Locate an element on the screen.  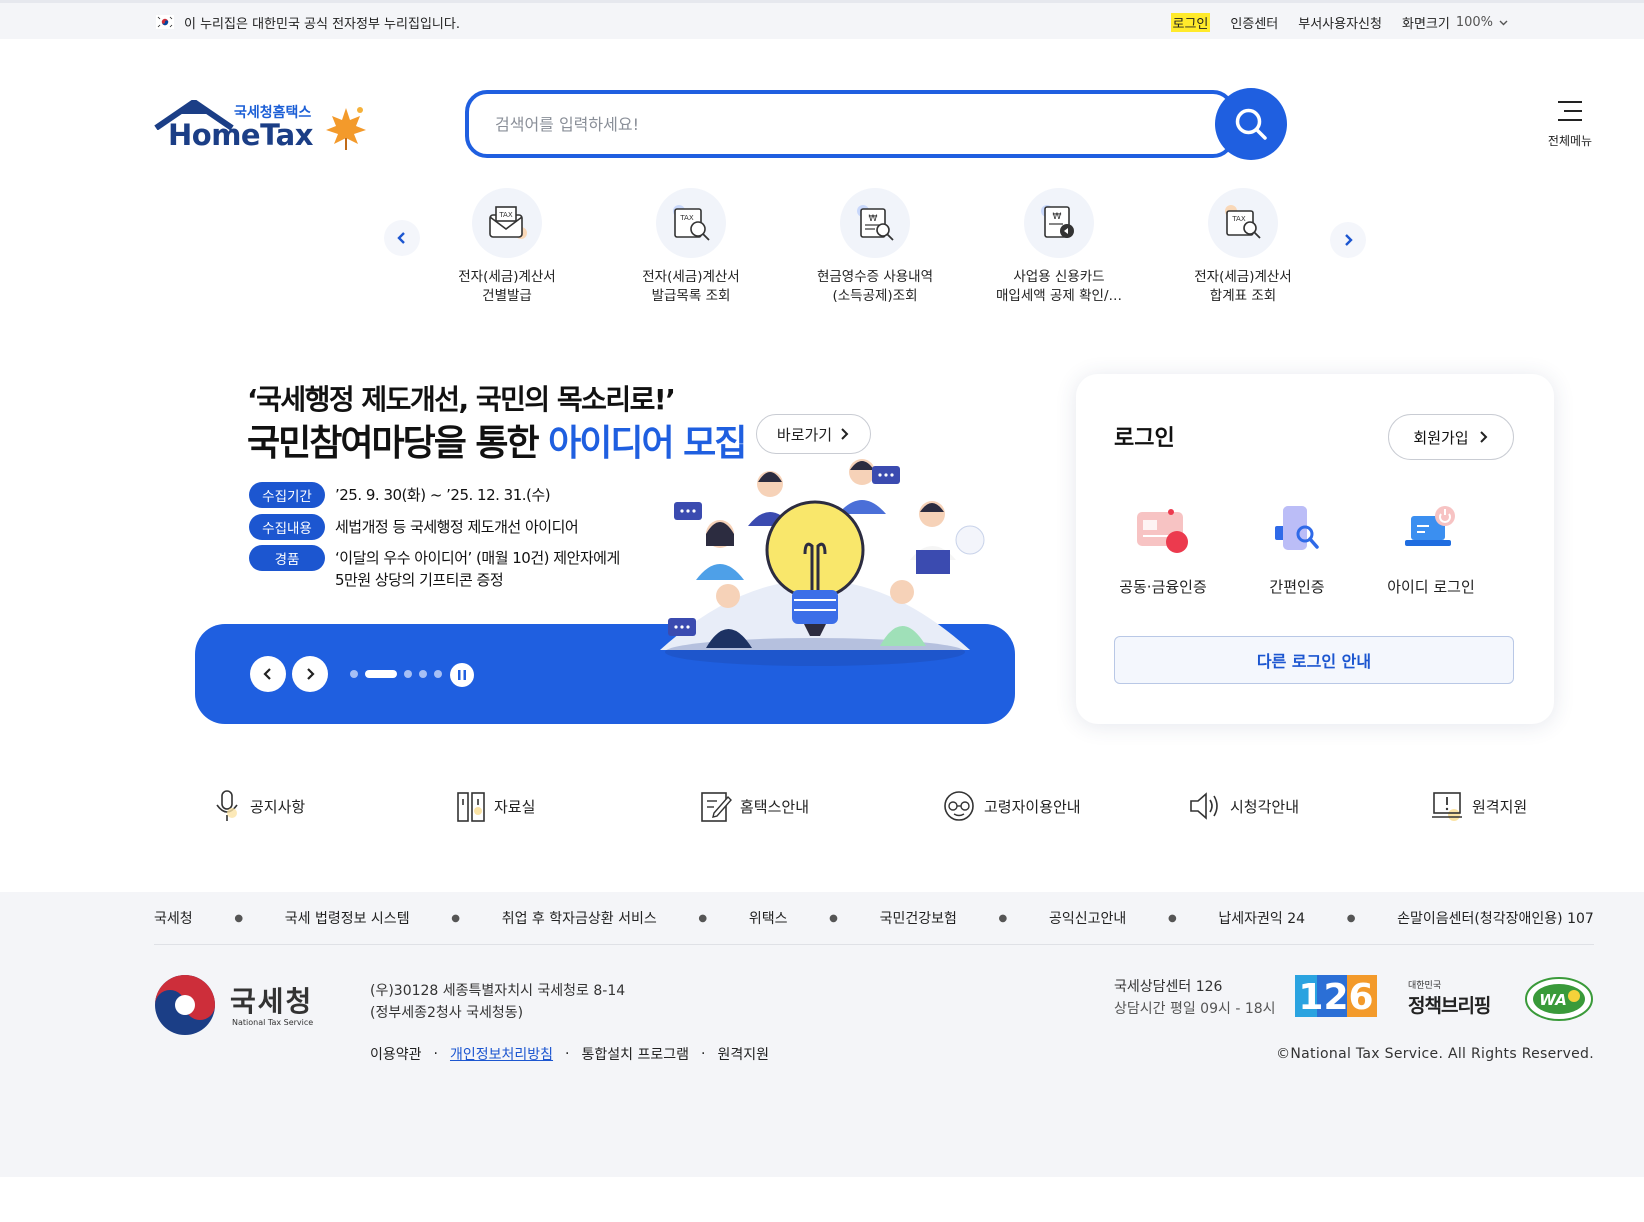
search-icon is located at coordinates (1251, 124).